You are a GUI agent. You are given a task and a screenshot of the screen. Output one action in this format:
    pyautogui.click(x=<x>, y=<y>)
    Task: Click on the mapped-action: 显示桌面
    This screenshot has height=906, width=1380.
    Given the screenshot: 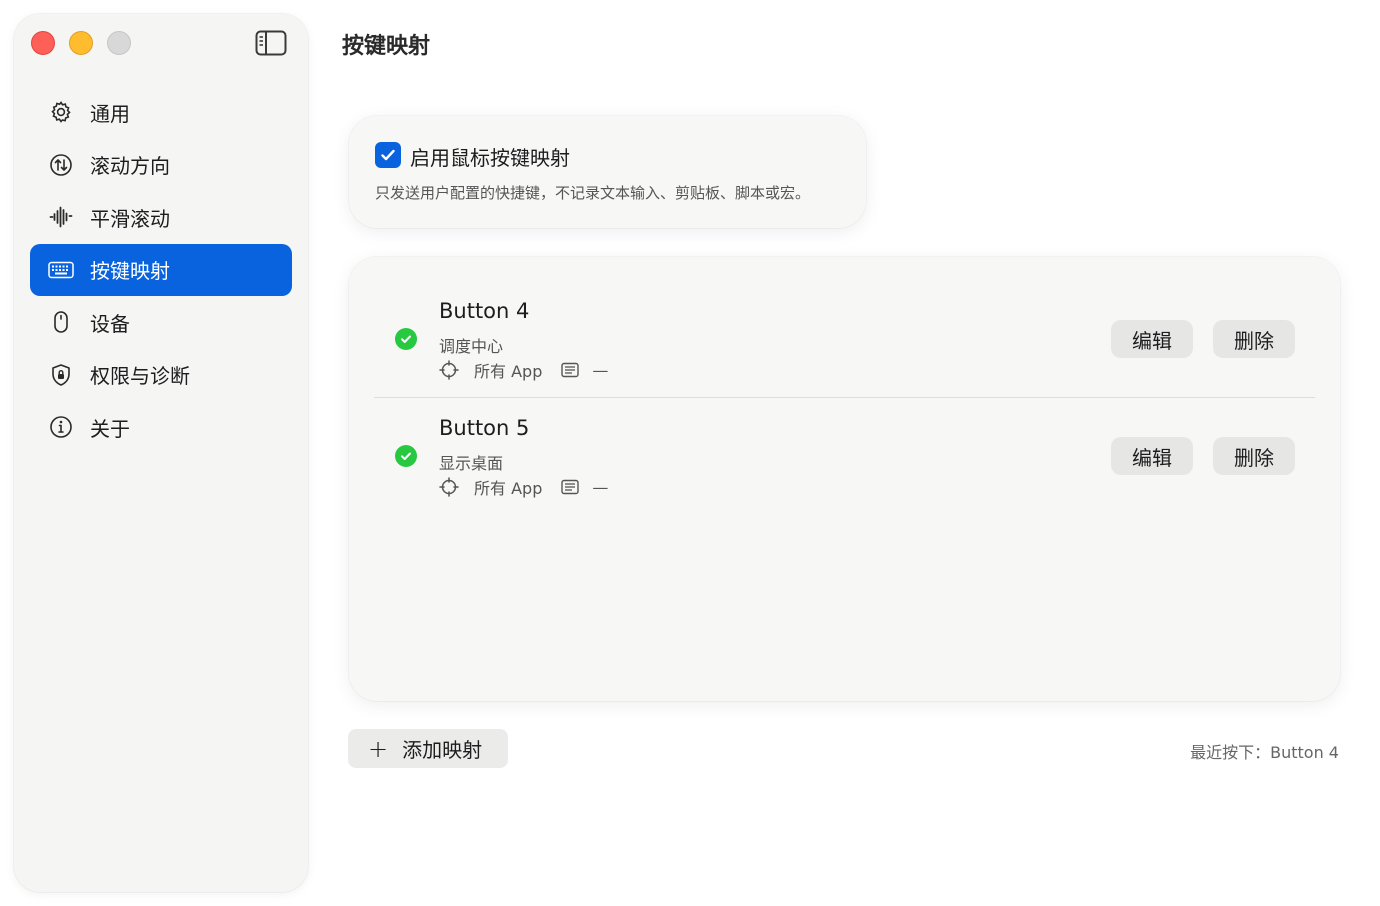 What is the action you would take?
    pyautogui.click(x=471, y=463)
    